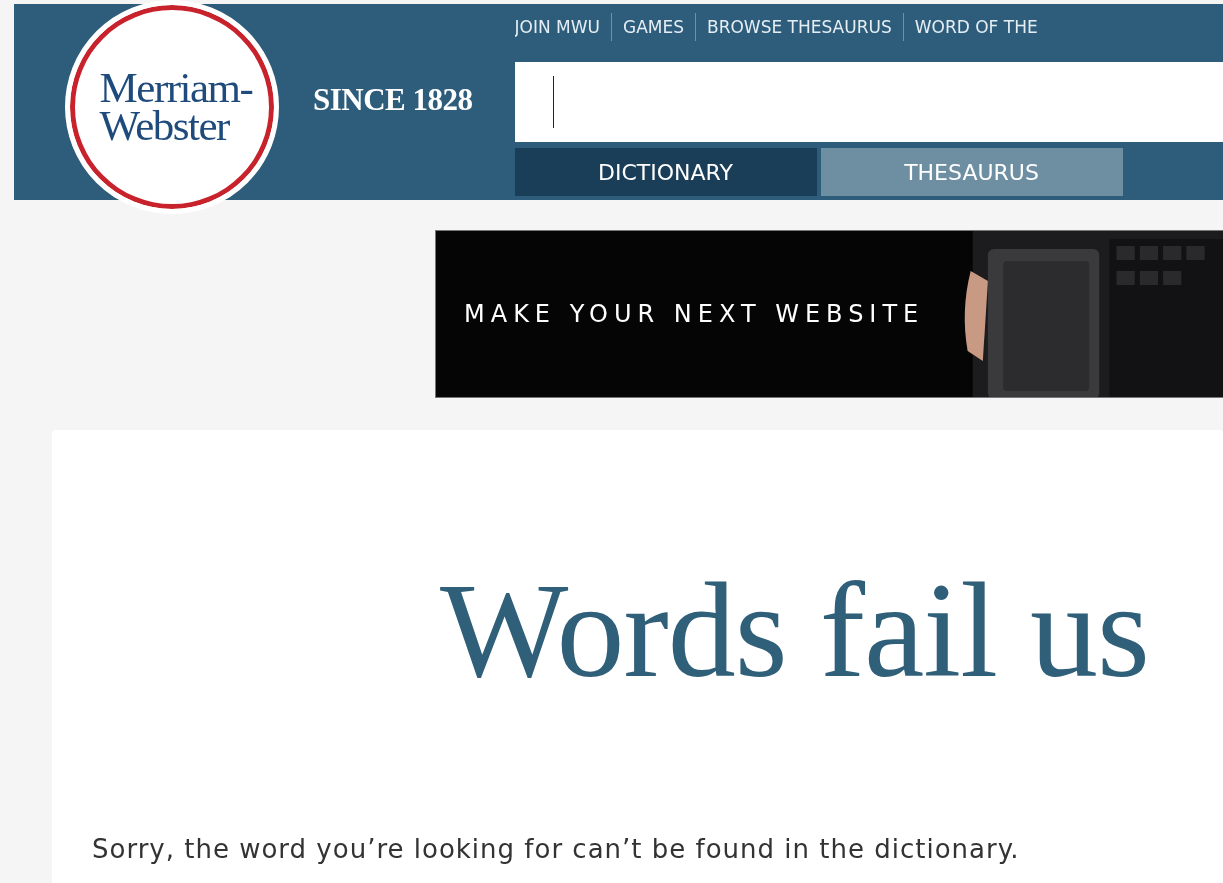 This screenshot has width=1223, height=883. I want to click on ad-banner: MAKE YOUR NEXT WEBSITE, so click(829, 314).